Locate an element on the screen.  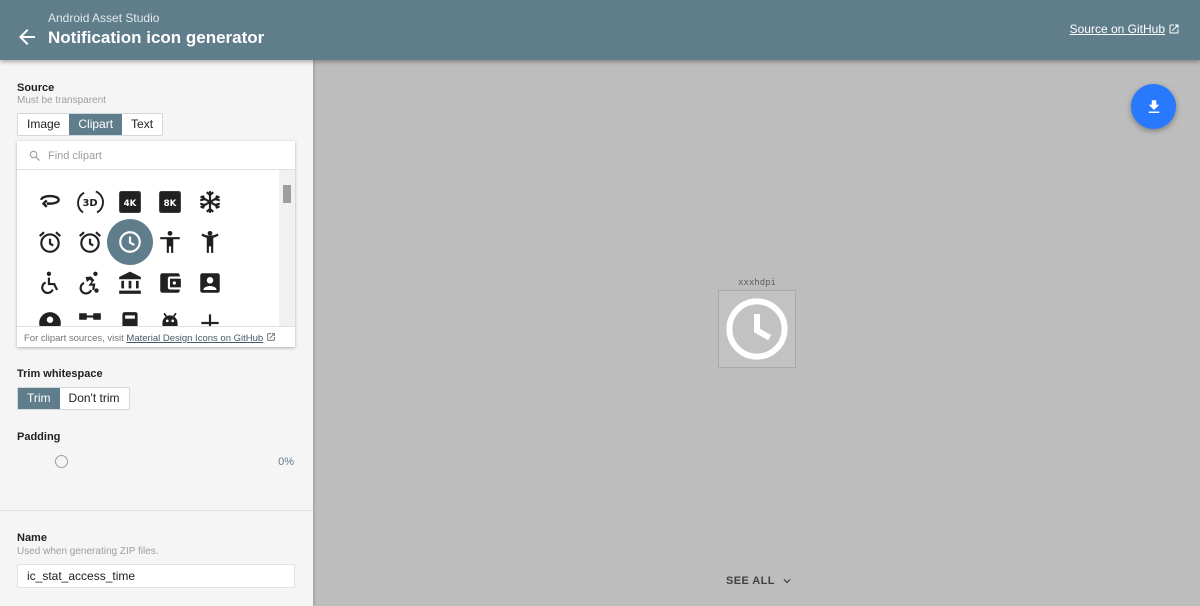
github-link-label: Source on GitHub is located at coordinates (1117, 29).